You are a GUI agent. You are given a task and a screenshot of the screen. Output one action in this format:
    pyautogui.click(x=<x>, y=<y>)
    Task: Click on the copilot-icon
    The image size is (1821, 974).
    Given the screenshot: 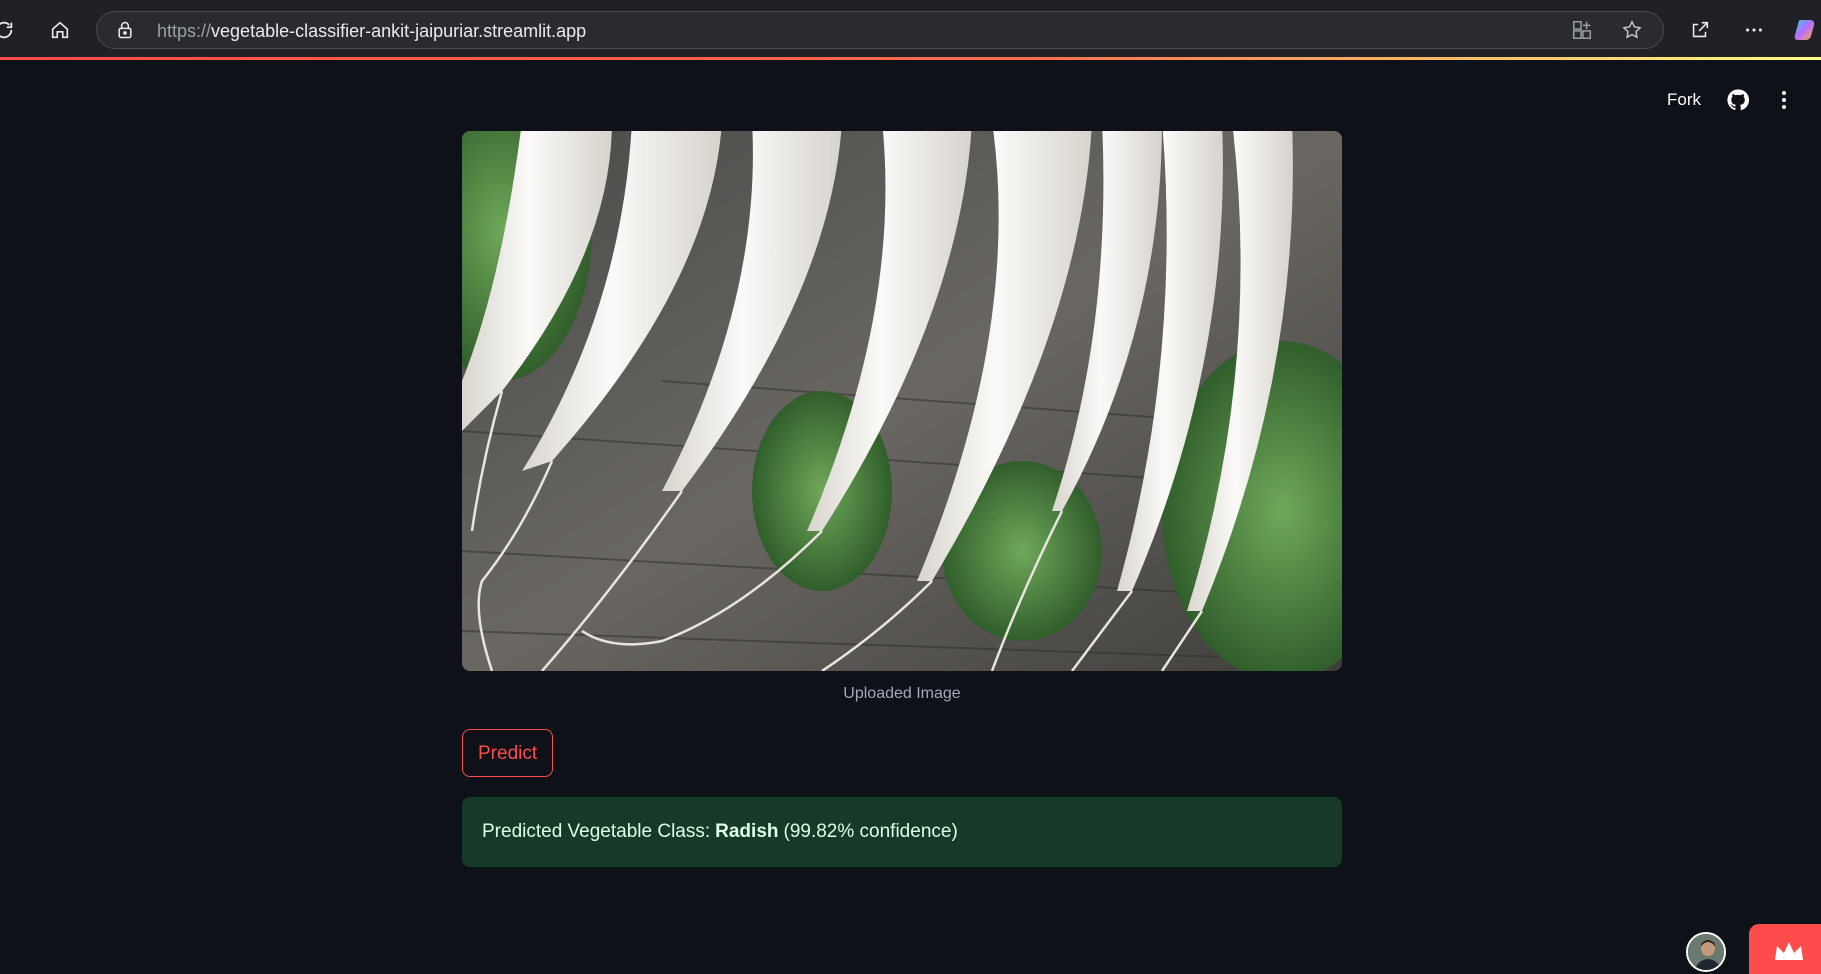 What is the action you would take?
    pyautogui.click(x=1805, y=30)
    